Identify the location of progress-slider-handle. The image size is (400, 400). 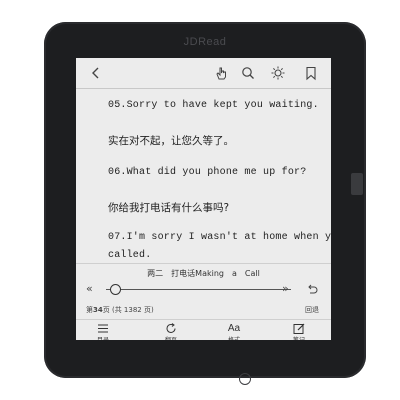
(116, 289).